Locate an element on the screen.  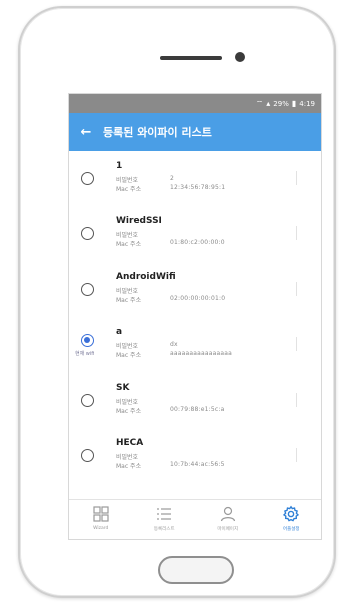
wifi-ssid: WiredSSI is located at coordinates (139, 221).